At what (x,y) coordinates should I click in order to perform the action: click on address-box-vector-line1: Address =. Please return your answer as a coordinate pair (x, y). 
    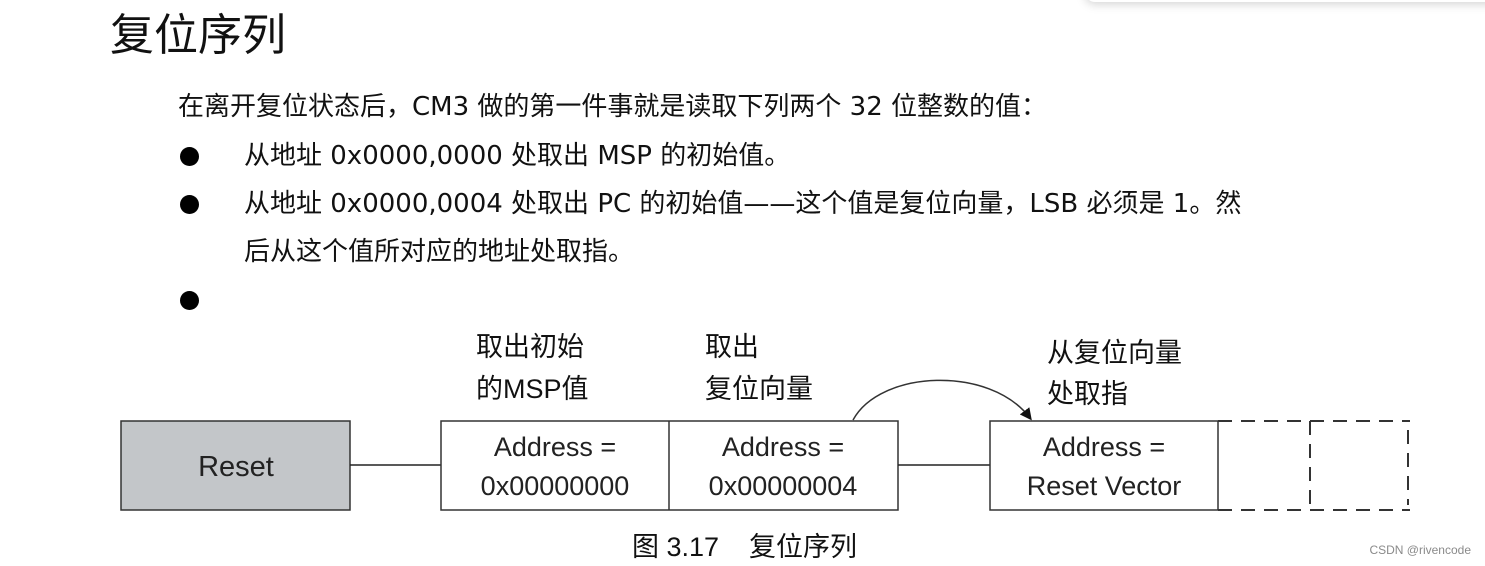
    Looking at the image, I should click on (783, 447).